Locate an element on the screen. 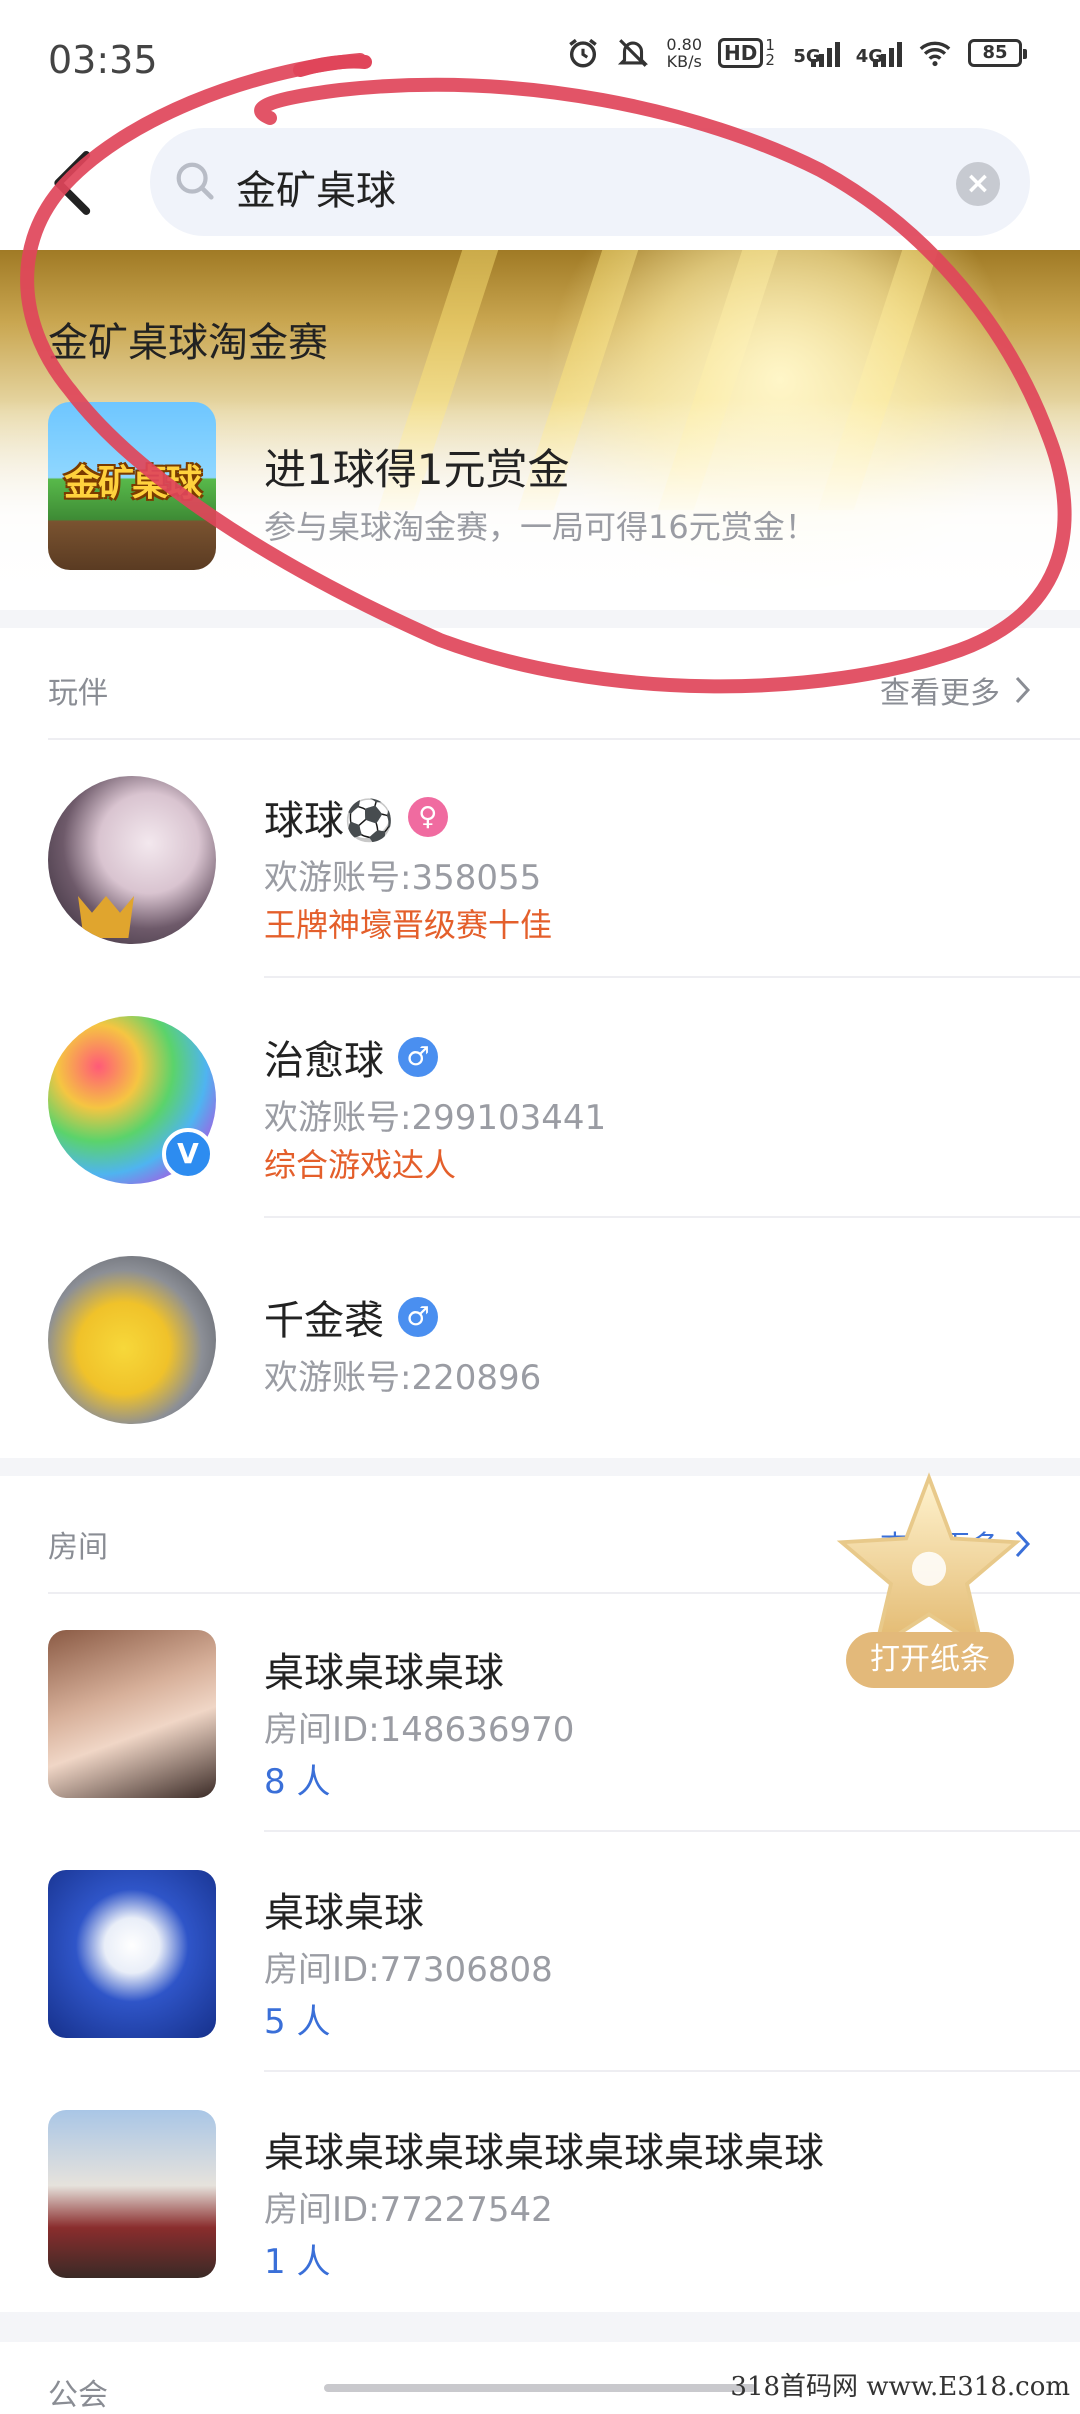 This screenshot has height=2414, width=1080. search-header: 金矿桌球 × is located at coordinates (540, 185).